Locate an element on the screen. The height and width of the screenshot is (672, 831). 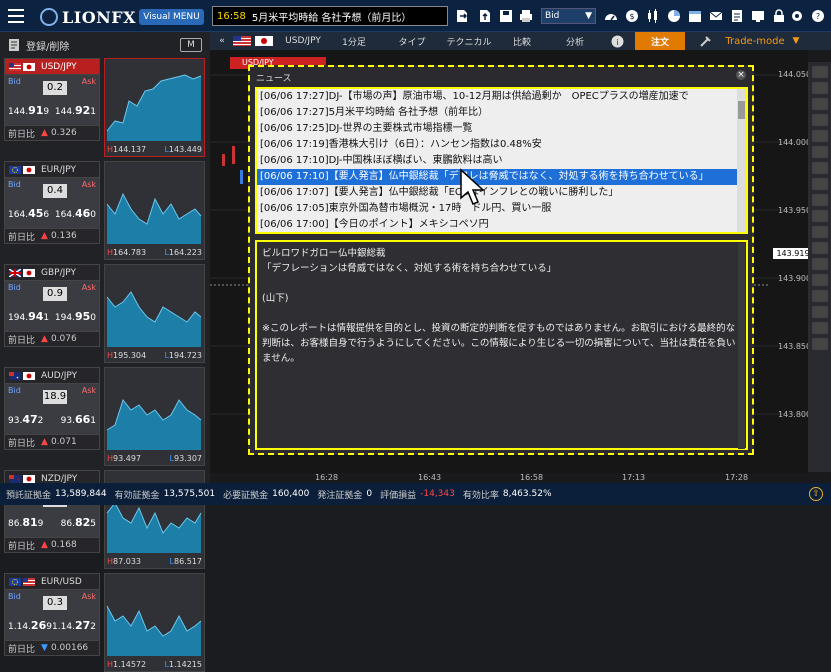
collapse-sidebar-icon: « is located at coordinates (222, 41).